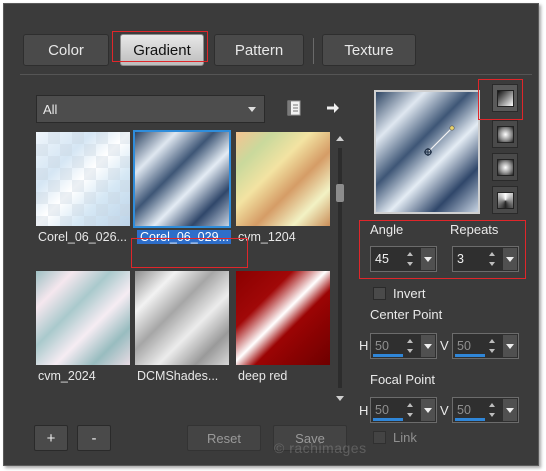  I want to click on focal-h-dropdown-icon, so click(428, 410).